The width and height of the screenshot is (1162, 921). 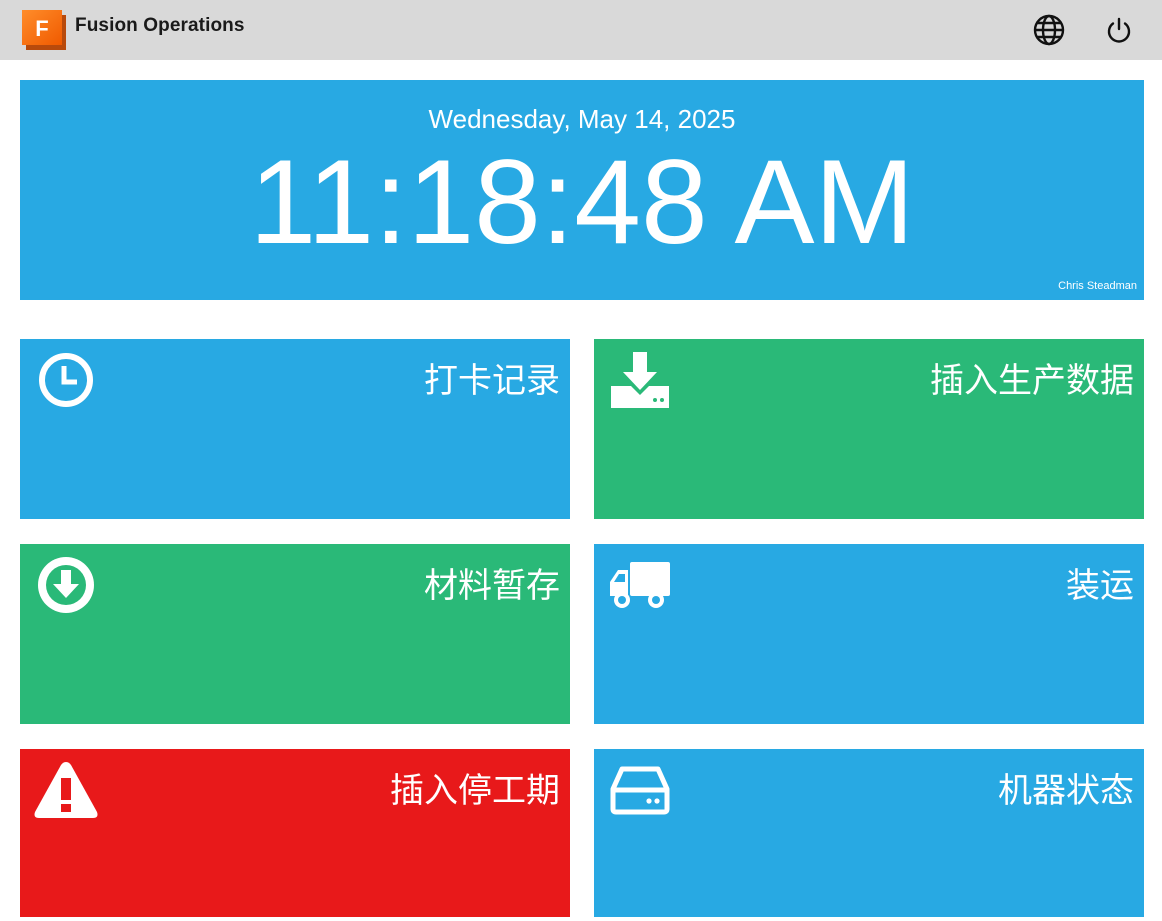 I want to click on arrow-down-circle-icon, so click(x=66, y=585).